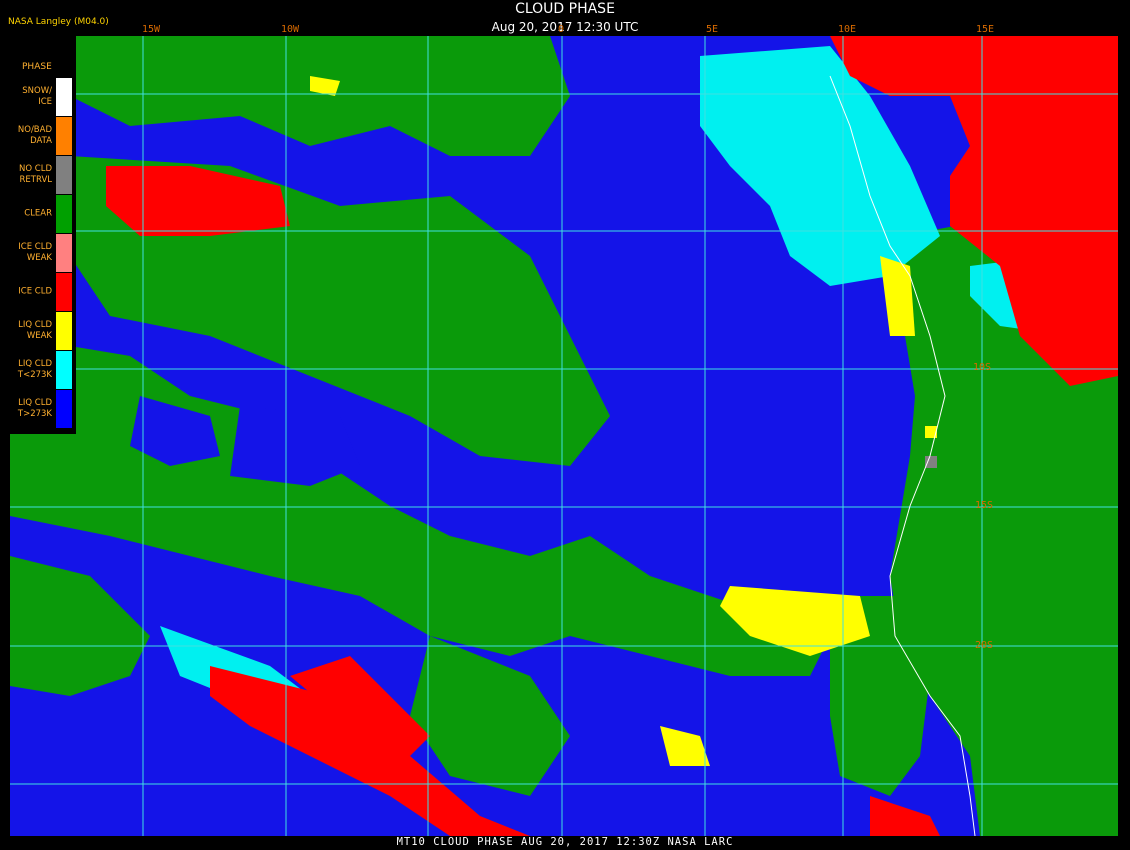  I want to click on legend-label: ICE CLD, so click(35, 291).